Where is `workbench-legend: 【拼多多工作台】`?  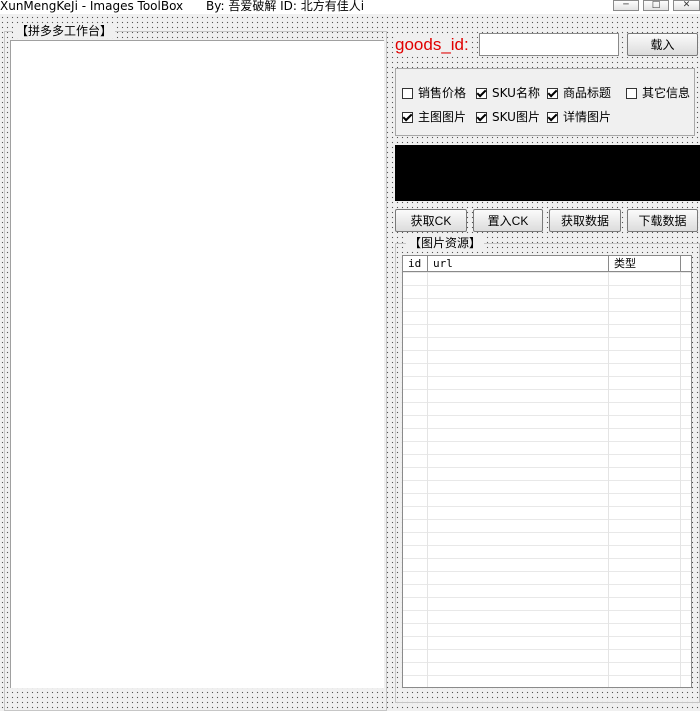 workbench-legend: 【拼多多工作台】 is located at coordinates (64, 31).